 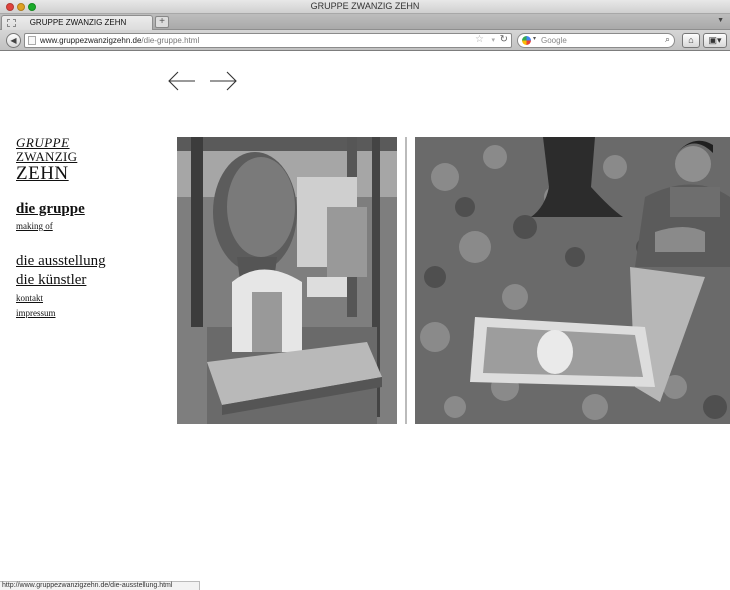 What do you see at coordinates (42, 173) in the screenshot?
I see `logo-line-3: ZEHN` at bounding box center [42, 173].